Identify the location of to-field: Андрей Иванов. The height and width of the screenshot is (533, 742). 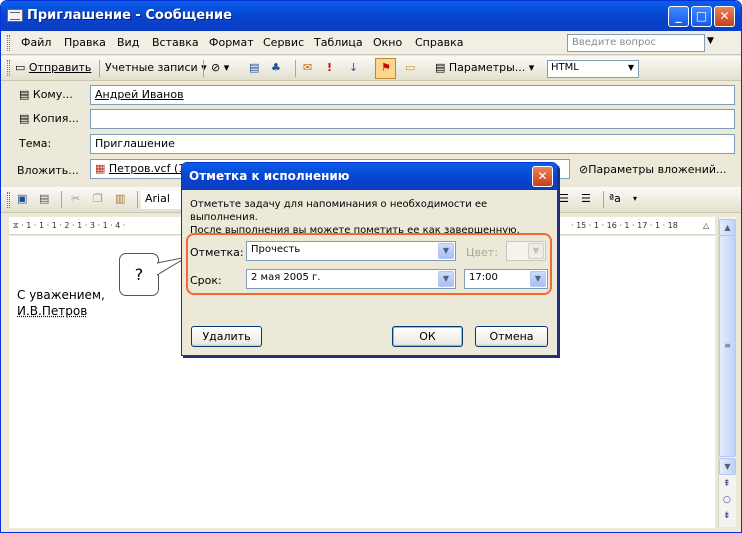
(412, 95).